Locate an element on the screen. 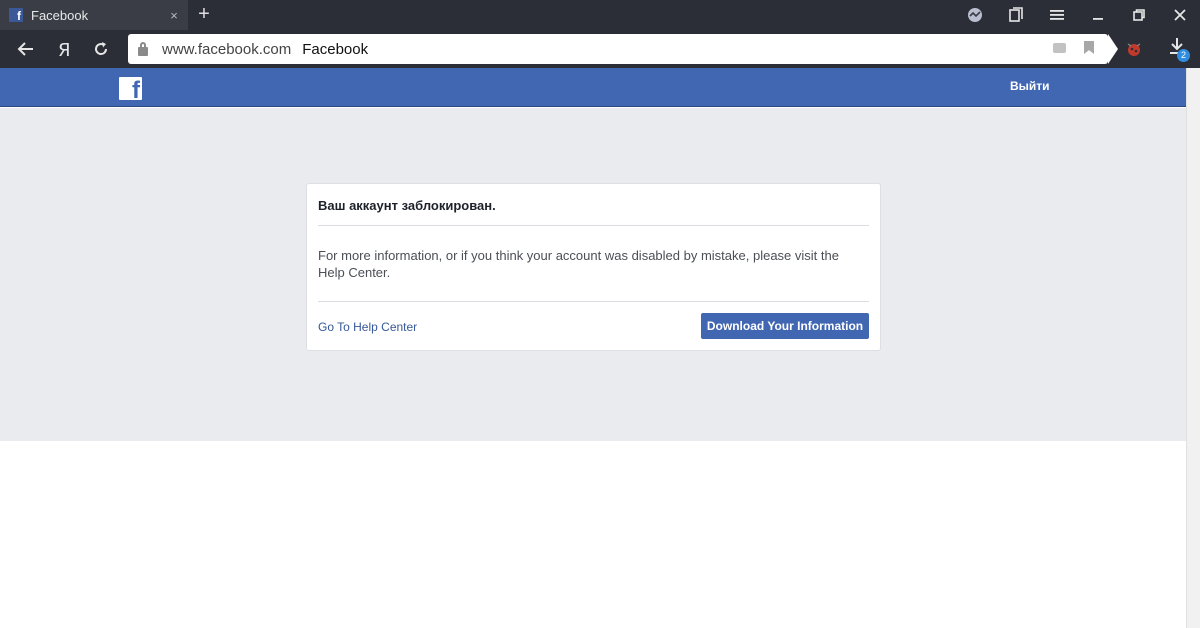  browser-nav-bar: Я www.facebook.com Facebook 2 is located at coordinates (600, 49).